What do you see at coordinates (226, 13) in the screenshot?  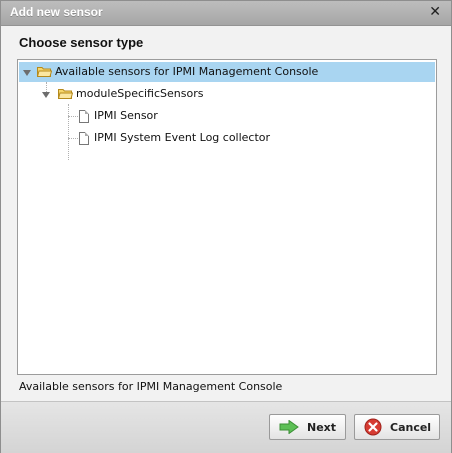 I see `dialog-titlebar: Add new sensor ✕` at bounding box center [226, 13].